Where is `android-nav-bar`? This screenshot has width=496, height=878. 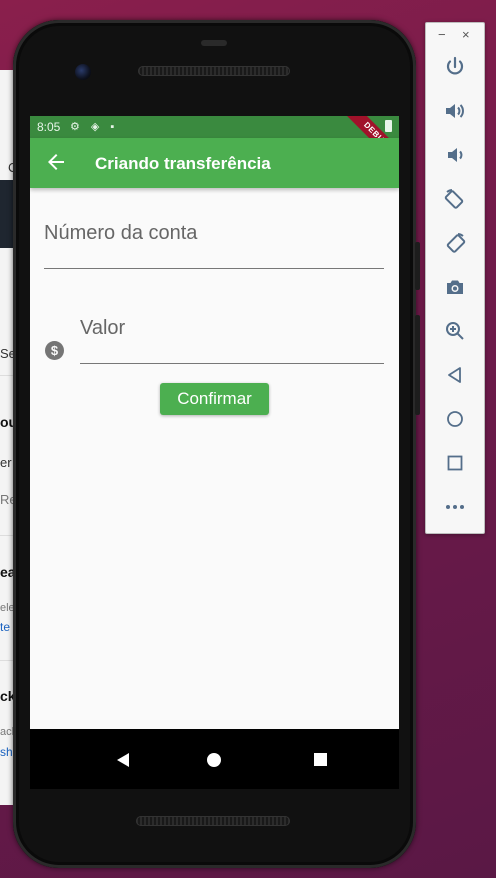 android-nav-bar is located at coordinates (214, 759).